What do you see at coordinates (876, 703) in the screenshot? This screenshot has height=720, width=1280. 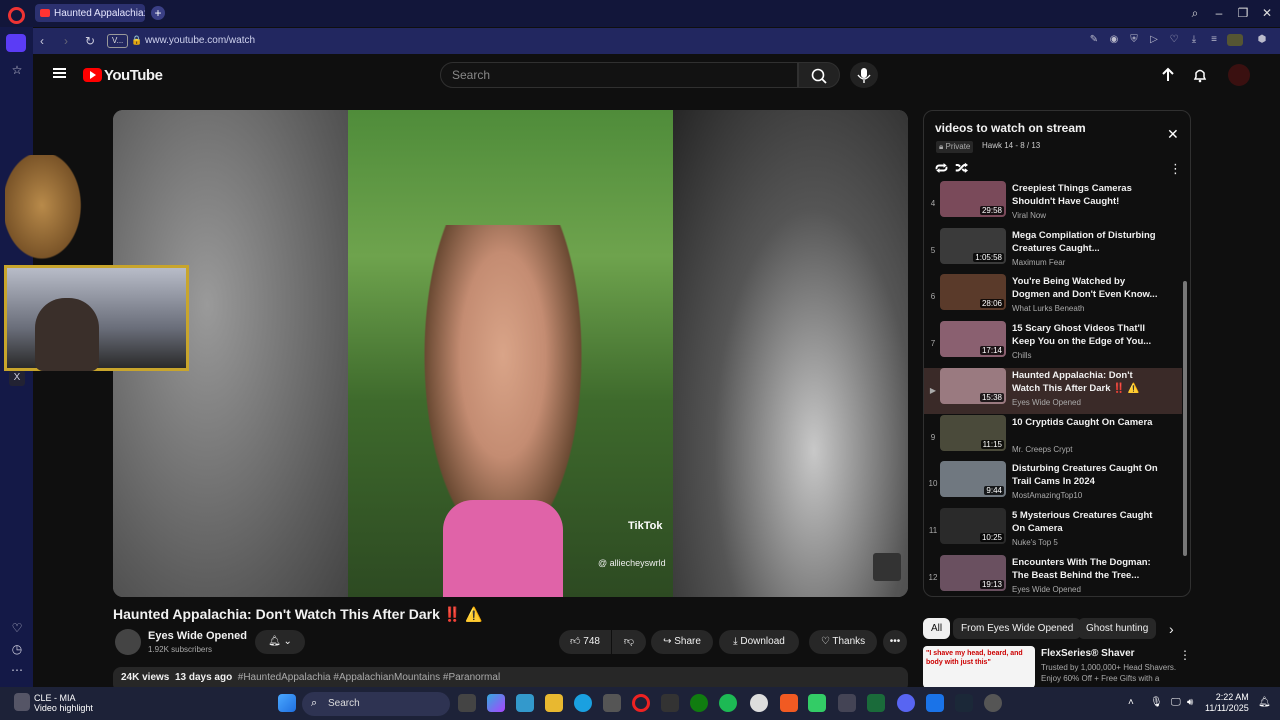 I see `excel-icon` at bounding box center [876, 703].